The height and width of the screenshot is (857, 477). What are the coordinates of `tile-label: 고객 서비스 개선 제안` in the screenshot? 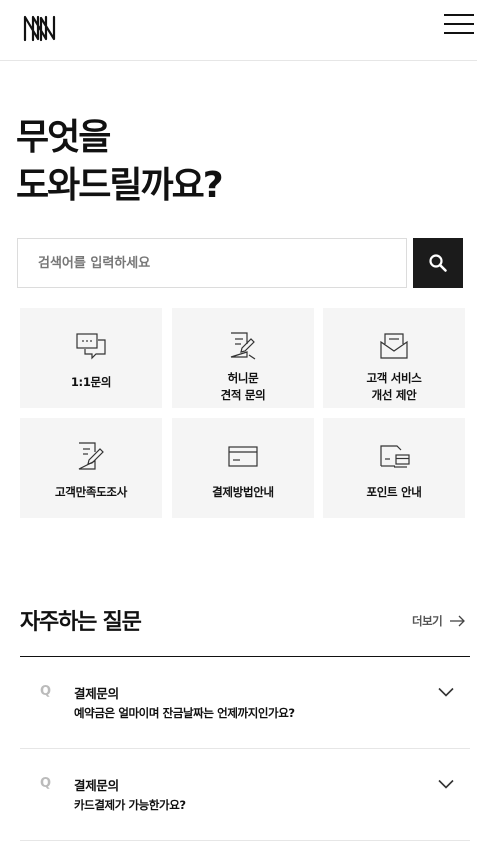 It's located at (394, 386).